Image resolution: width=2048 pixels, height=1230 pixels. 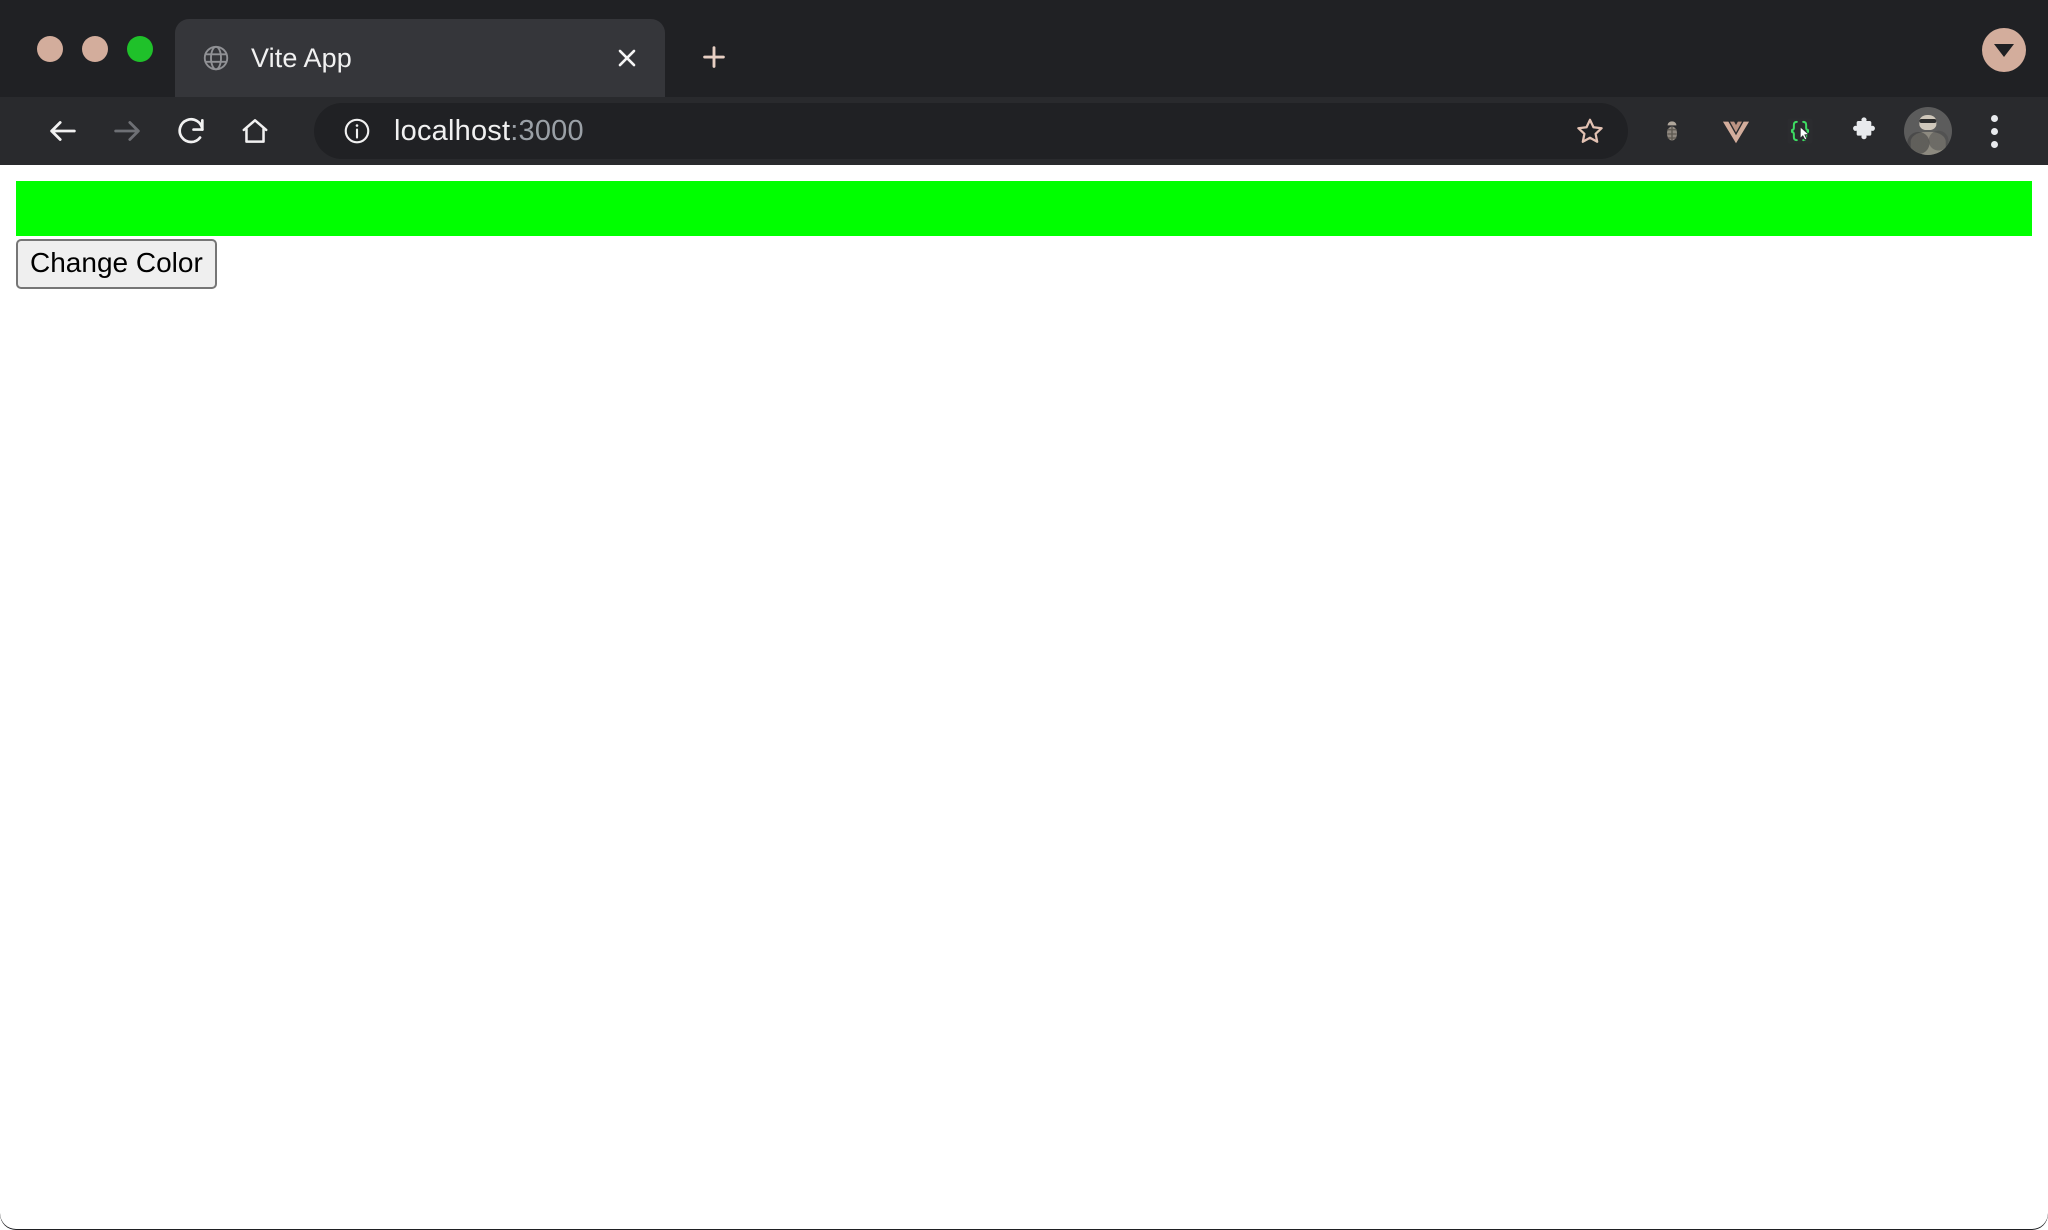 What do you see at coordinates (420, 58) in the screenshot?
I see `tab-vite-app: Vite App` at bounding box center [420, 58].